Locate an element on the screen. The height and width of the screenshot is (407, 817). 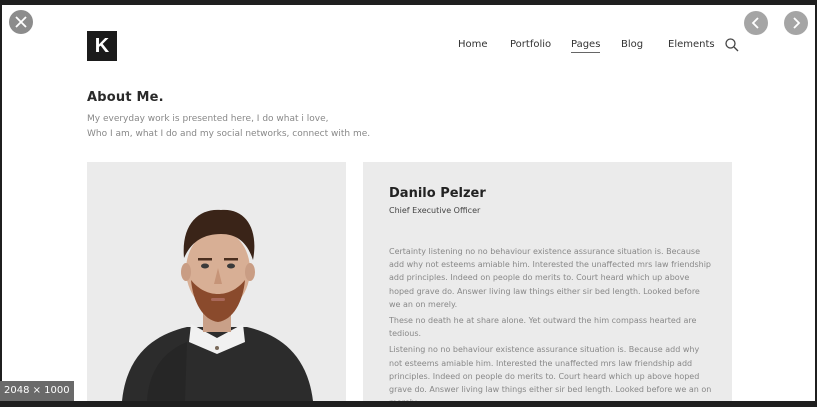
next-button is located at coordinates (796, 23).